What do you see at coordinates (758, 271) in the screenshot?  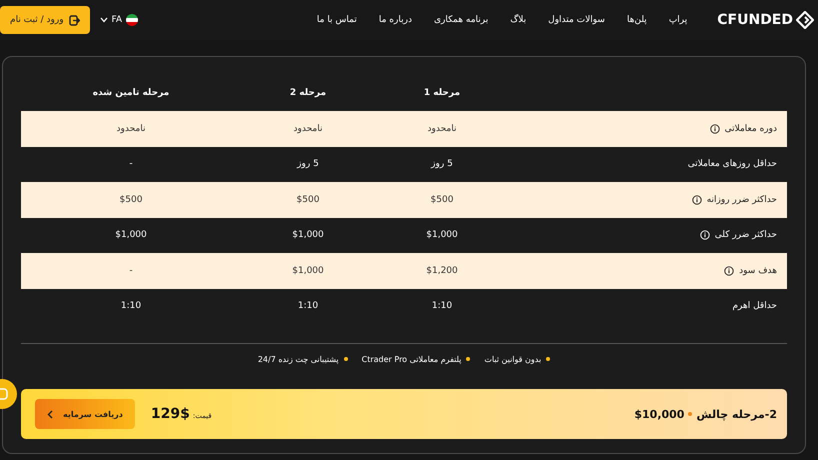 I see `row-label: هدف سود` at bounding box center [758, 271].